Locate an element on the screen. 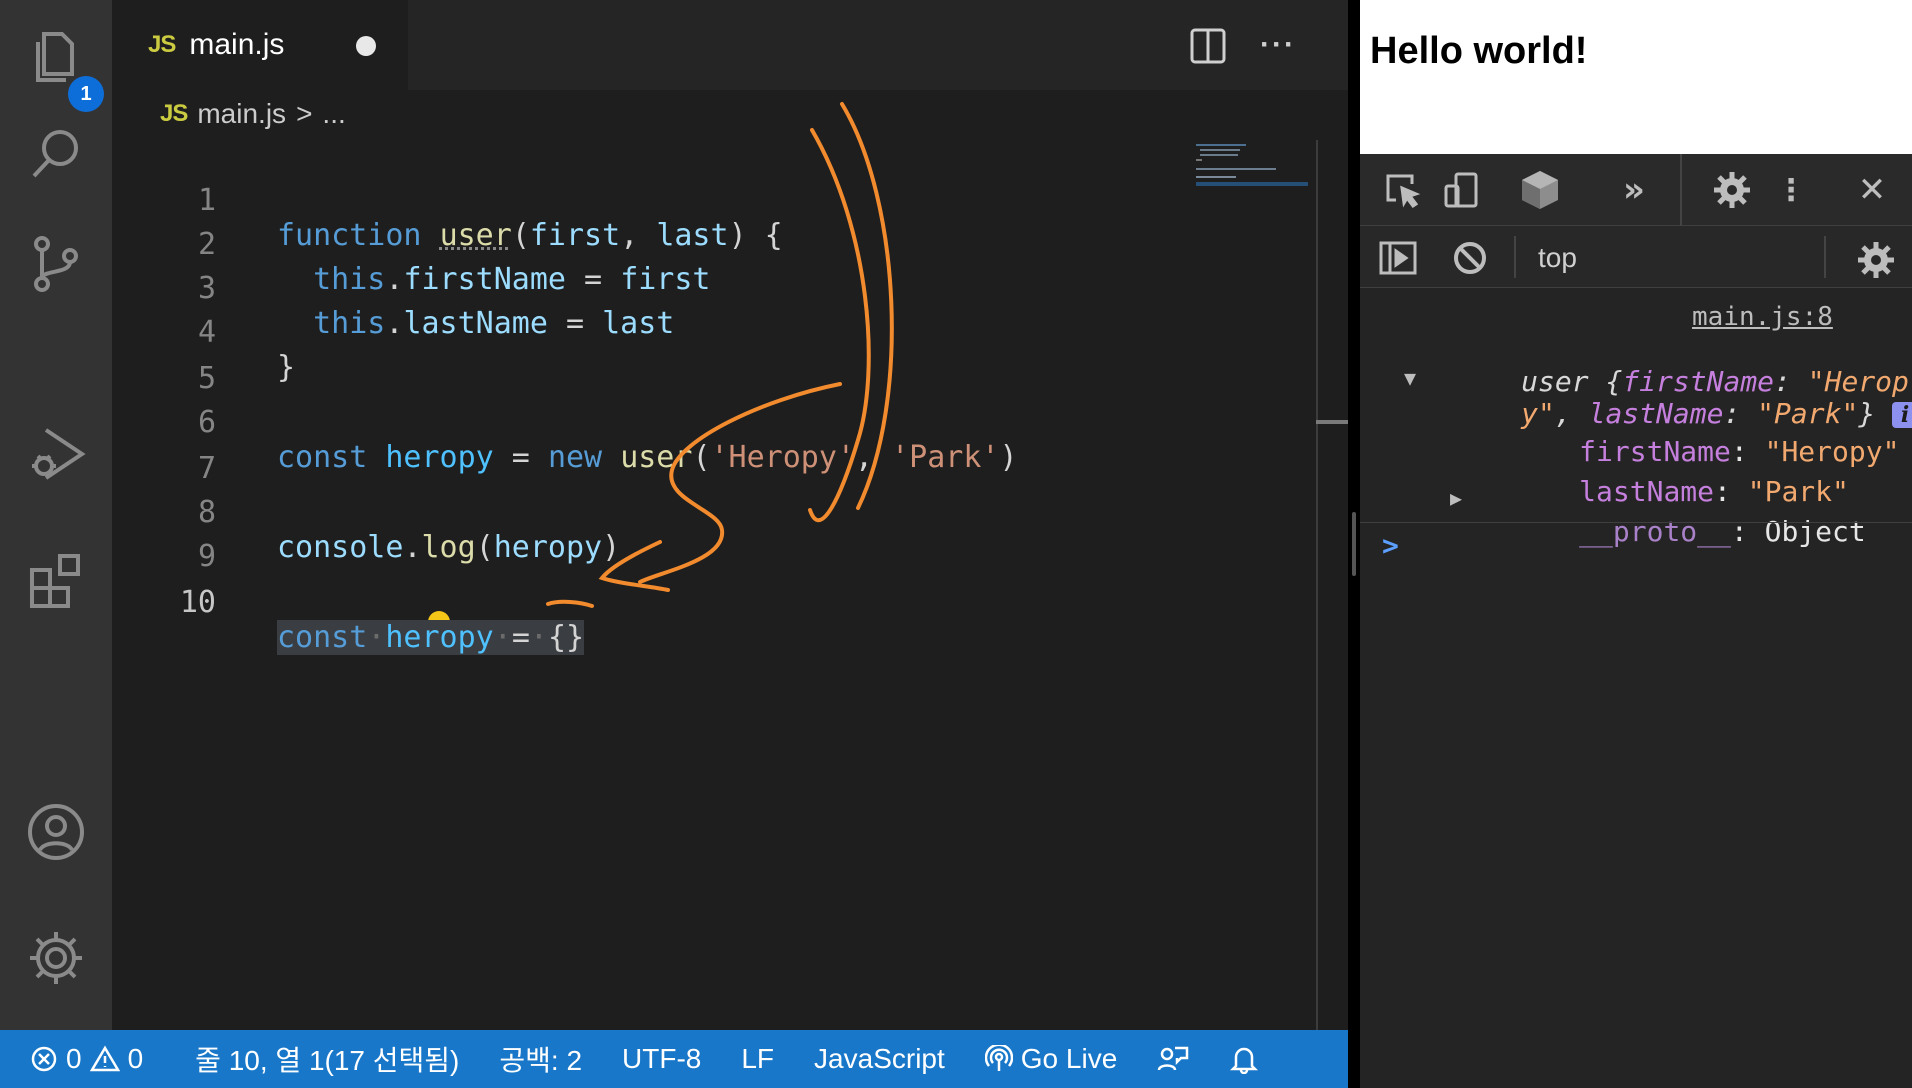 This screenshot has width=1912, height=1088. language-mode: JavaScript is located at coordinates (879, 1059).